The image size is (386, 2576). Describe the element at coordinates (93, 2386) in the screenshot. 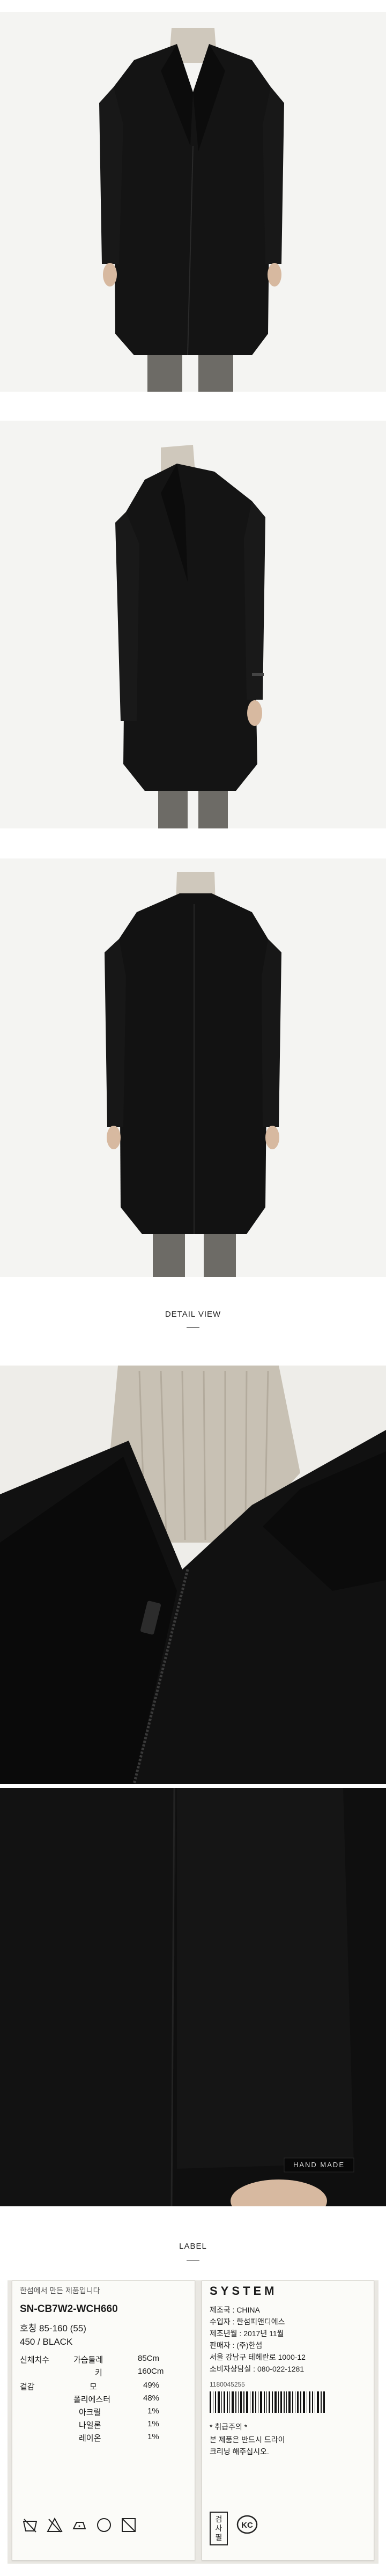

I see `material-name: 모` at that location.